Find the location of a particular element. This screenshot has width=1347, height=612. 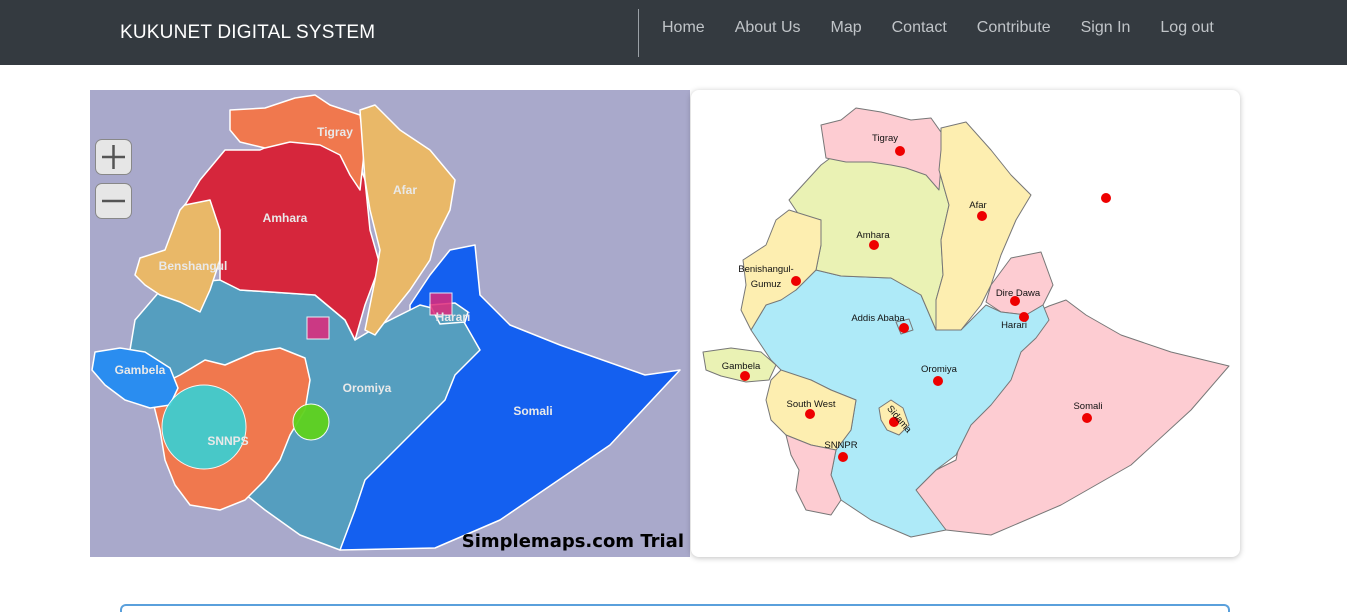

nav-home: Home is located at coordinates (683, 28).